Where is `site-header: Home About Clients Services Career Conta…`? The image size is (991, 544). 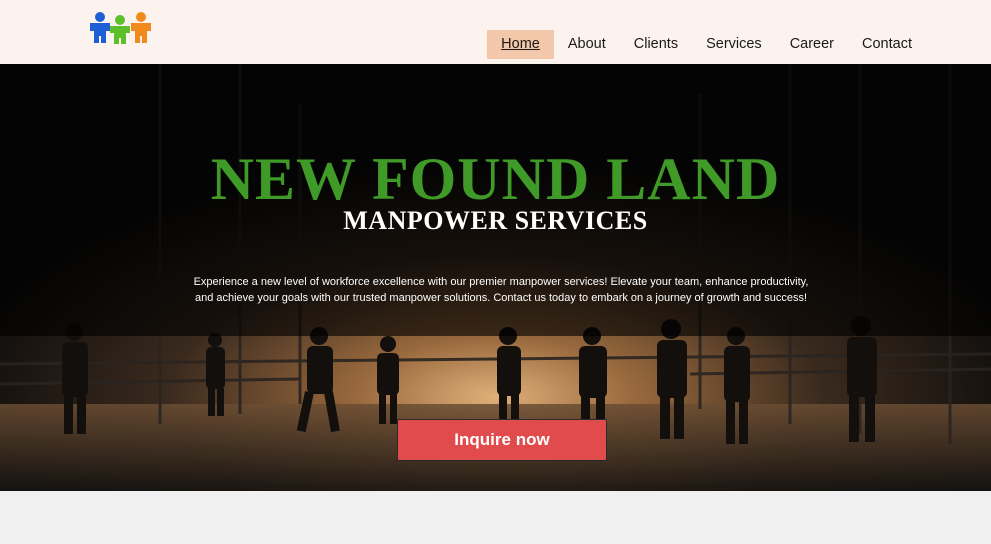 site-header: Home About Clients Services Career Conta… is located at coordinates (495, 32).